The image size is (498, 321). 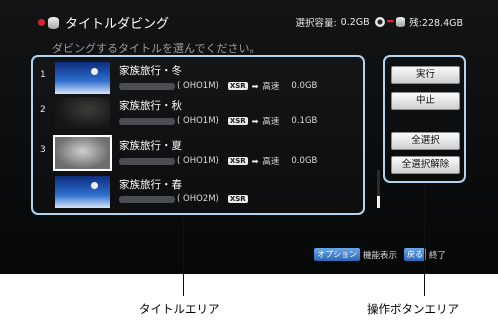 What do you see at coordinates (337, 254) in the screenshot?
I see `option-key: オプション` at bounding box center [337, 254].